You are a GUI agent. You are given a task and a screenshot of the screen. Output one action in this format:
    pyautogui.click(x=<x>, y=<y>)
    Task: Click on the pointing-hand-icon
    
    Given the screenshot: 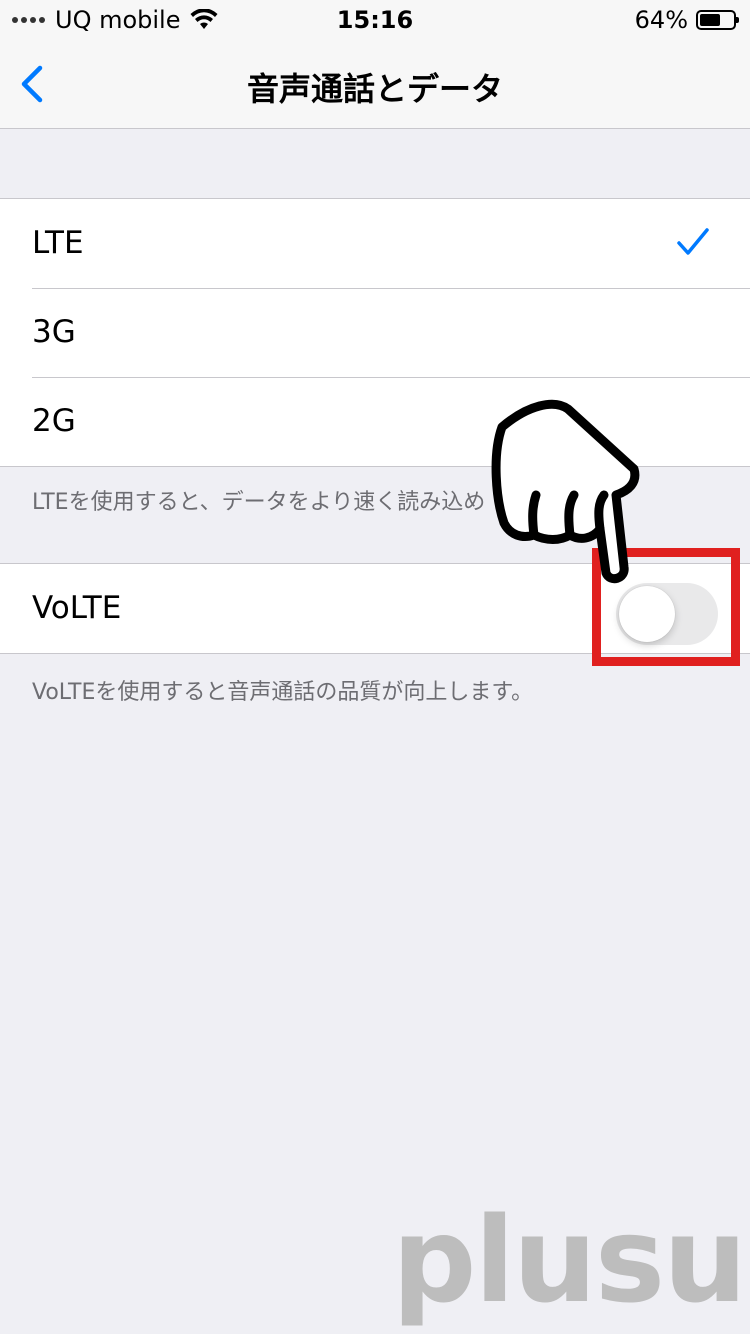 What is the action you would take?
    pyautogui.click(x=565, y=491)
    